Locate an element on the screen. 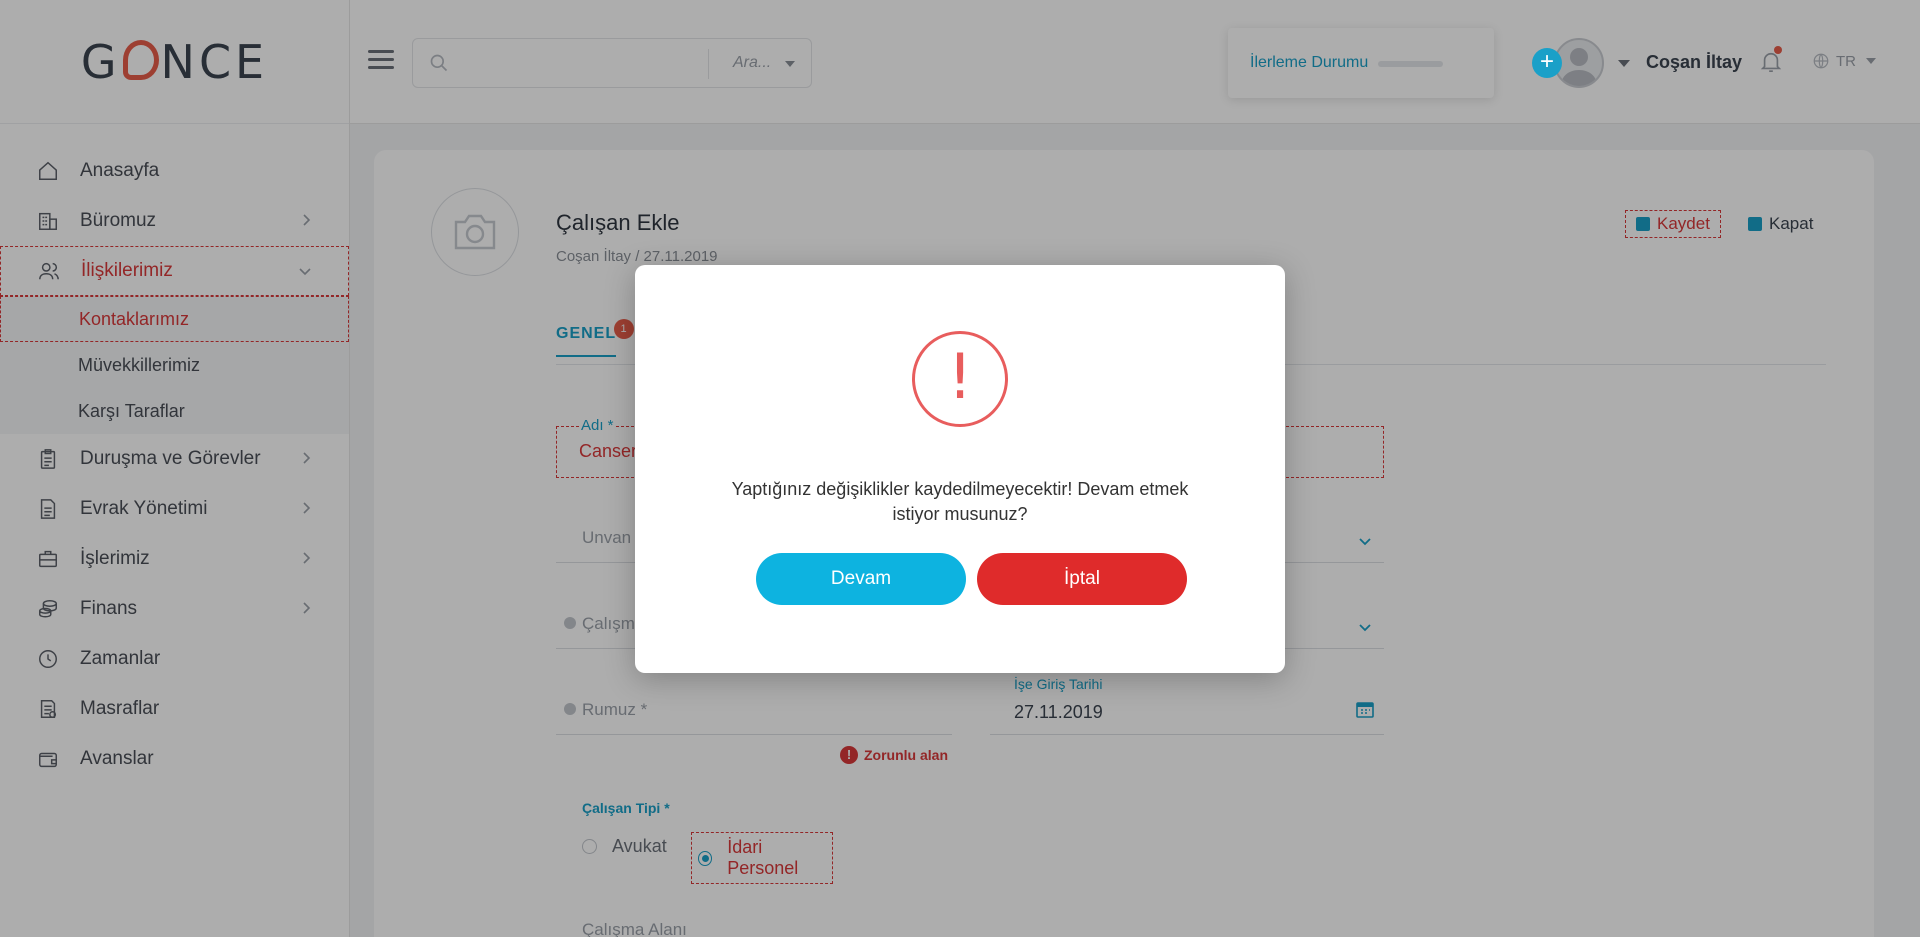  exclamation-icon: ! is located at coordinates (960, 379).